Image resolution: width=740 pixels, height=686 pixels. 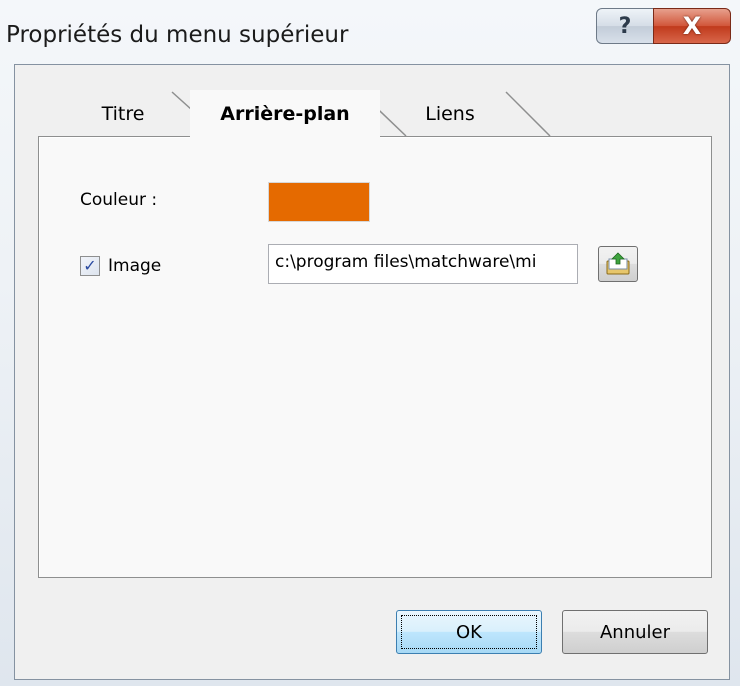 I want to click on title-bar: Propriétés du menu supérieur ? X, so click(x=370, y=31).